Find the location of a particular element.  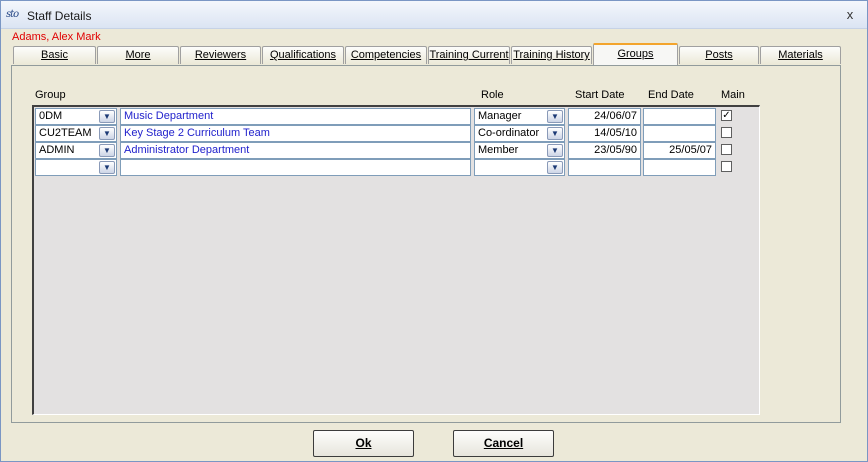

column-header-end-date: End Date is located at coordinates (671, 95).